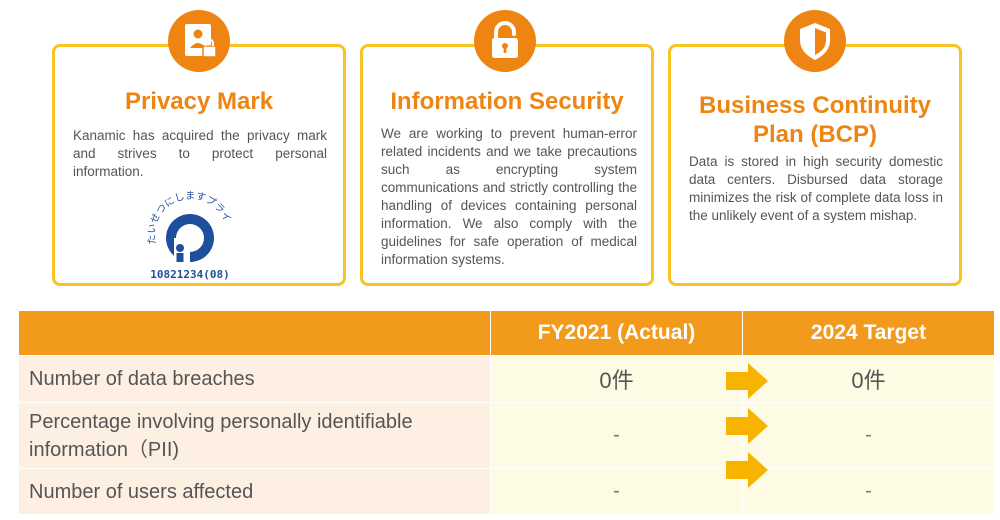 This screenshot has width=1000, height=520. What do you see at coordinates (254, 333) in the screenshot?
I see `header-blank` at bounding box center [254, 333].